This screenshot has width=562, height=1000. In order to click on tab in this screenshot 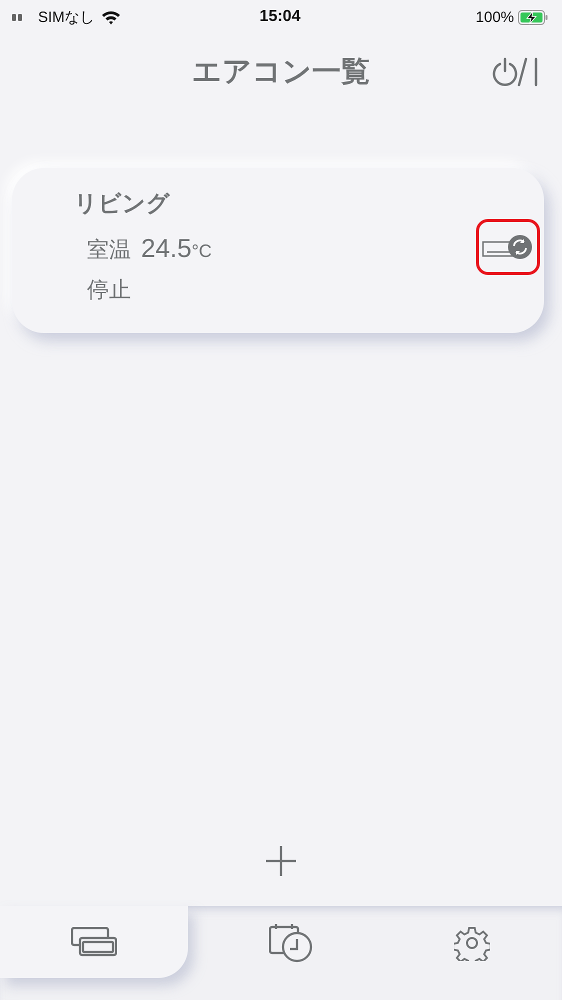, I will do `click(94, 942)`.